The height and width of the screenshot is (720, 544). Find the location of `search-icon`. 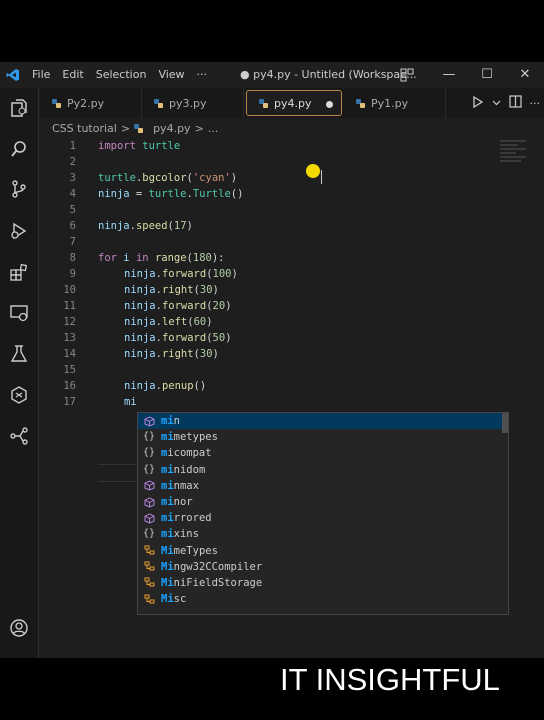

search-icon is located at coordinates (19, 149).